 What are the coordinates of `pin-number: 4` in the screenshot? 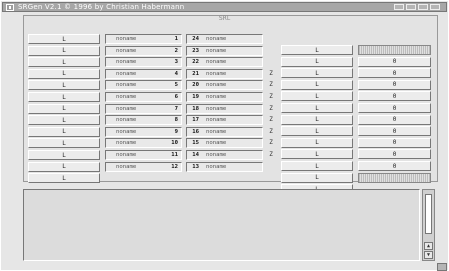 It's located at (176, 73).